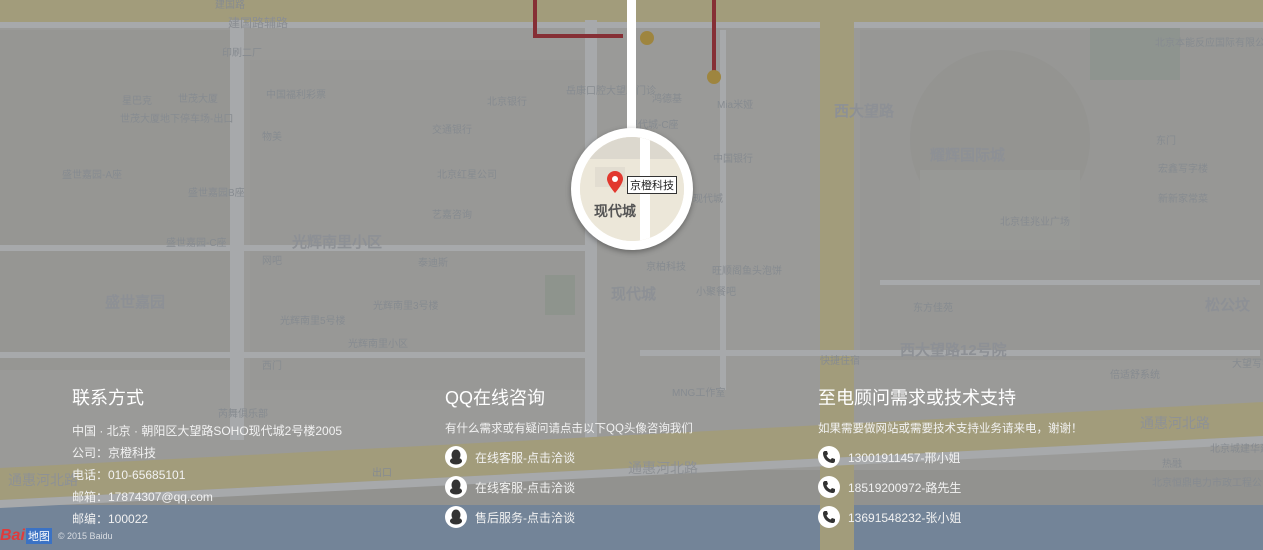 This screenshot has height=550, width=1263. What do you see at coordinates (452, 215) in the screenshot?
I see `map-place-label: 艺嘉咨询` at bounding box center [452, 215].